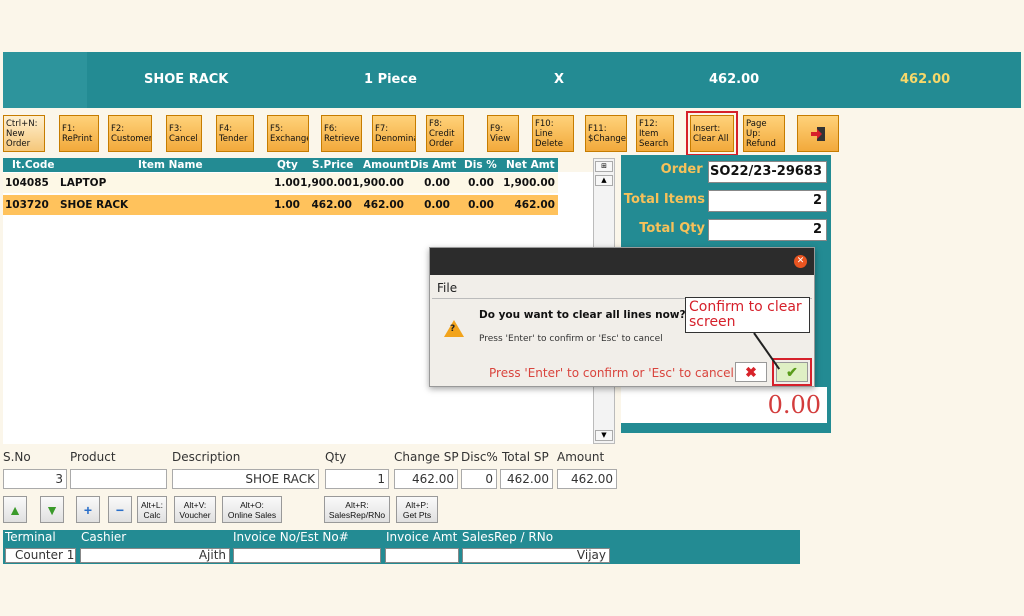 The height and width of the screenshot is (616, 1024). Describe the element at coordinates (357, 479) in the screenshot. I see `qty-field: 1` at that location.